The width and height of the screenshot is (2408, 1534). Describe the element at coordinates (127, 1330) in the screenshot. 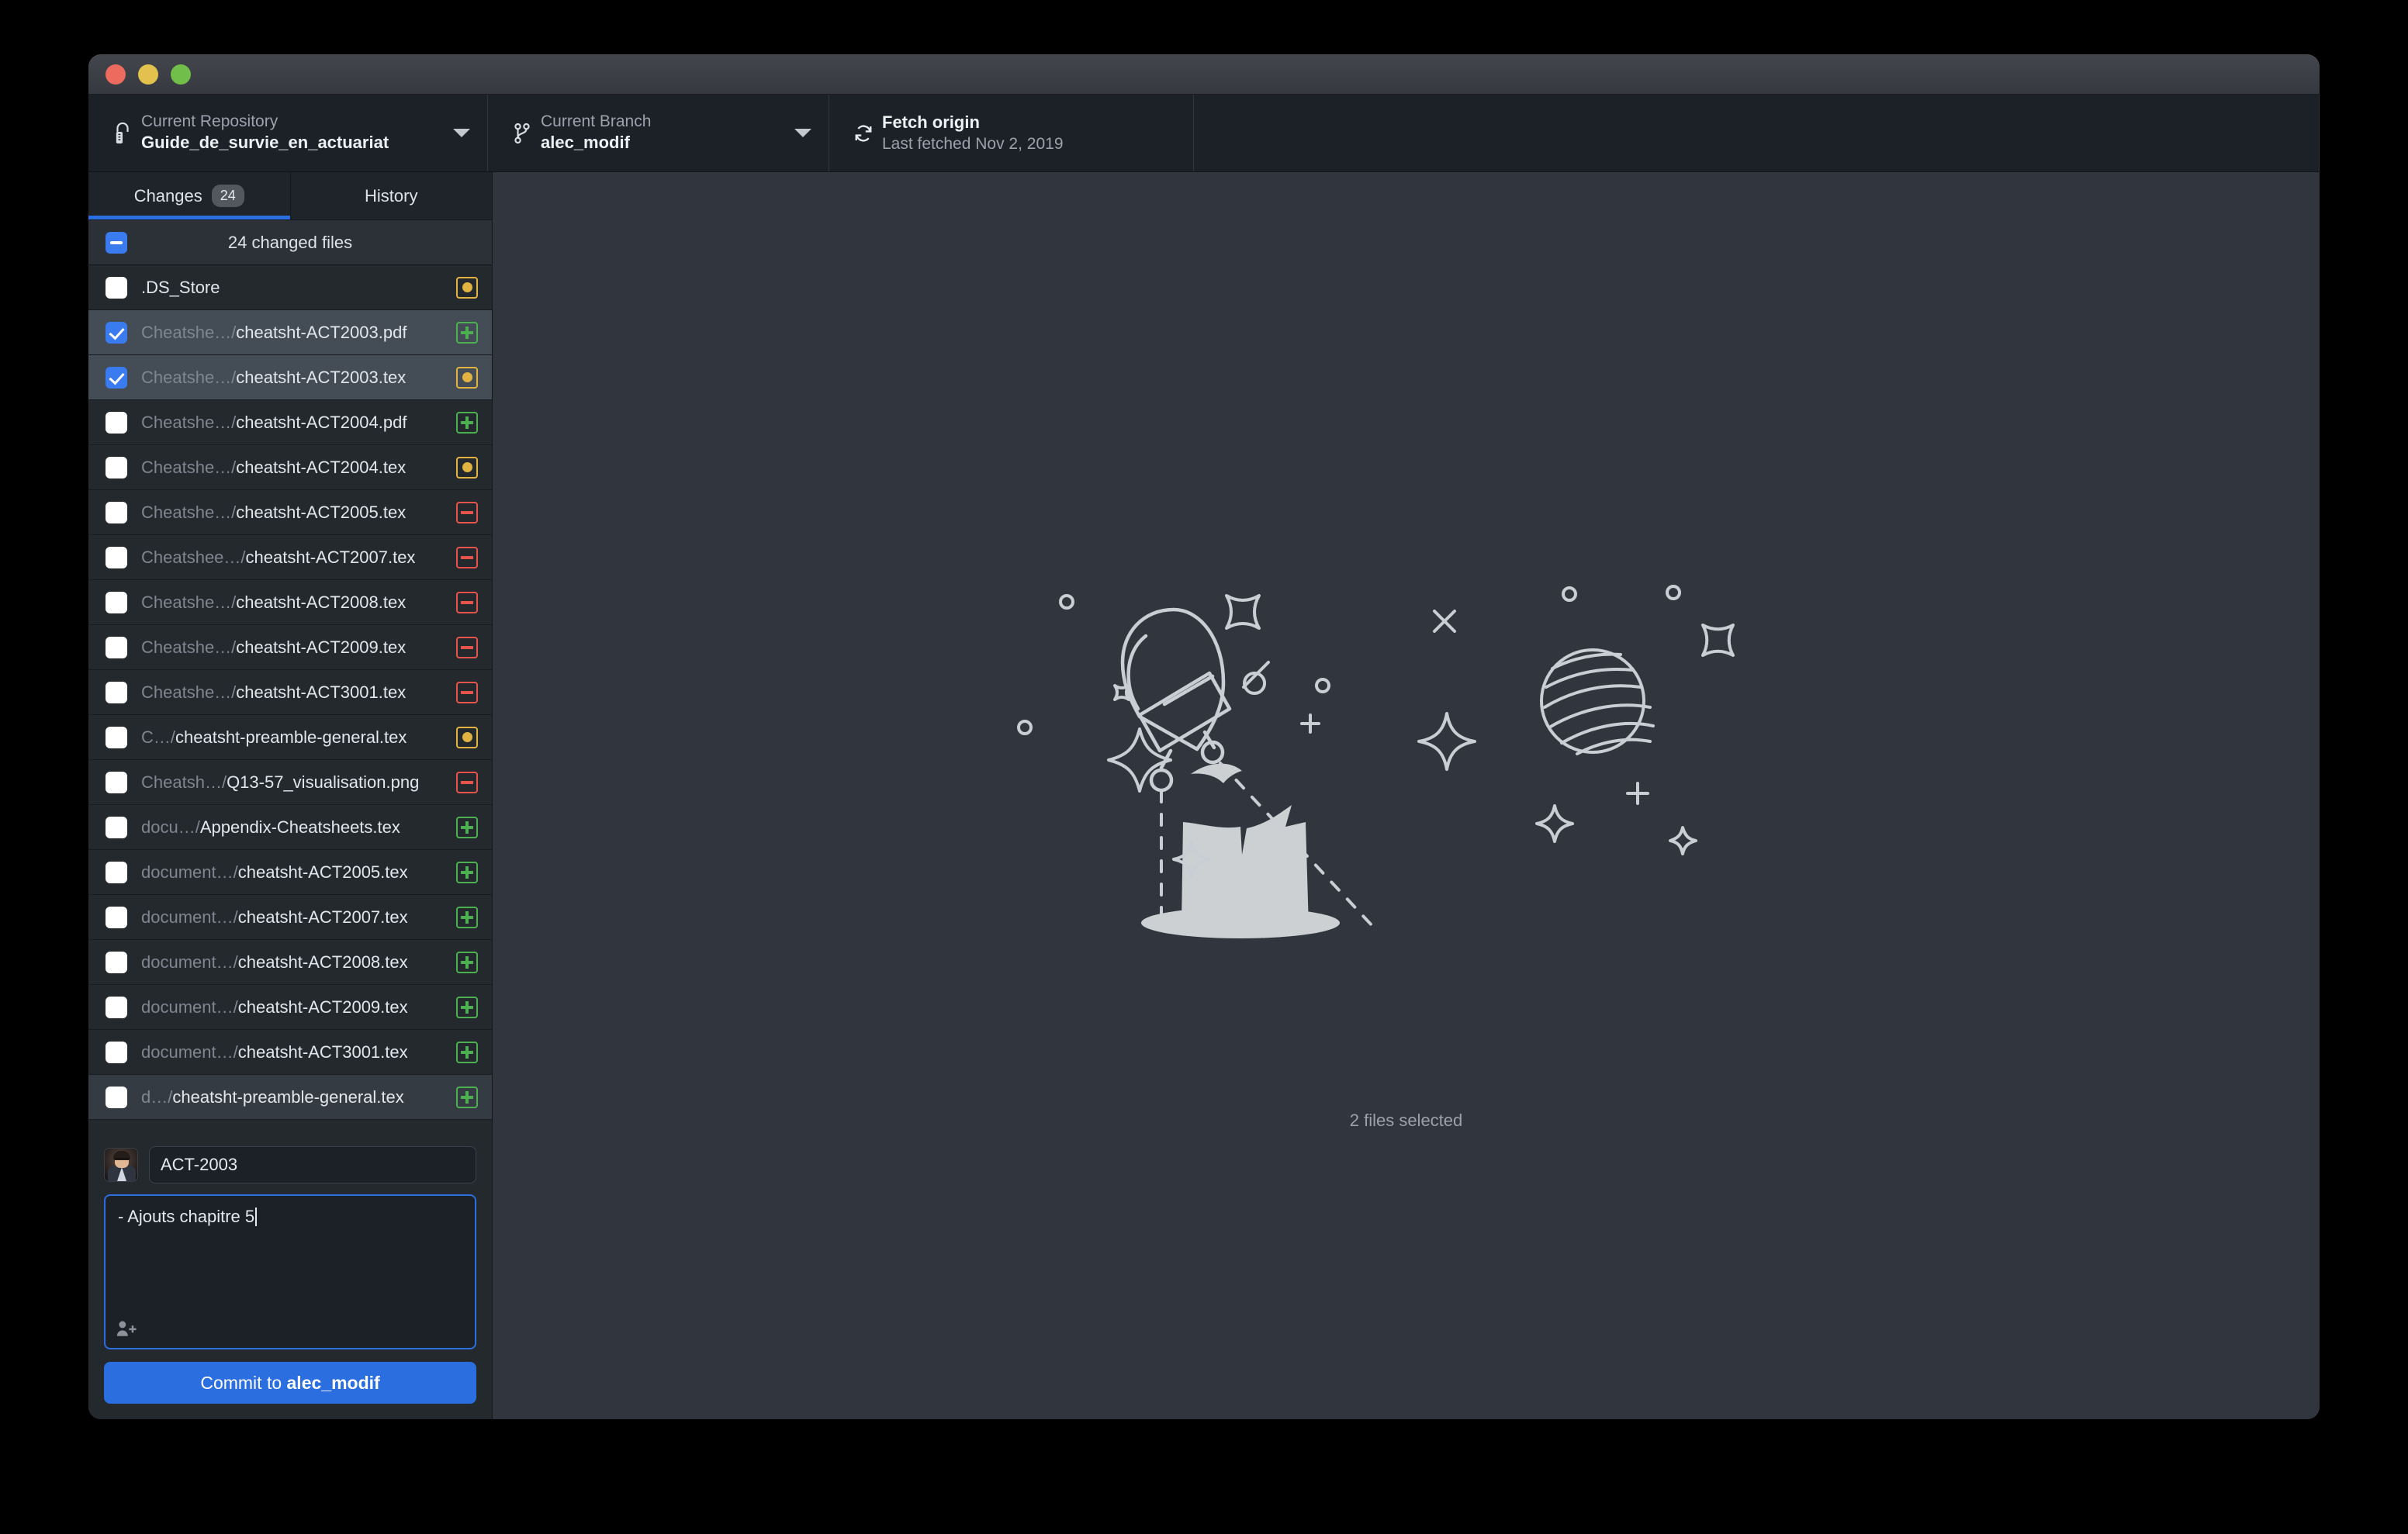

I see `add-coauthor-icon` at that location.